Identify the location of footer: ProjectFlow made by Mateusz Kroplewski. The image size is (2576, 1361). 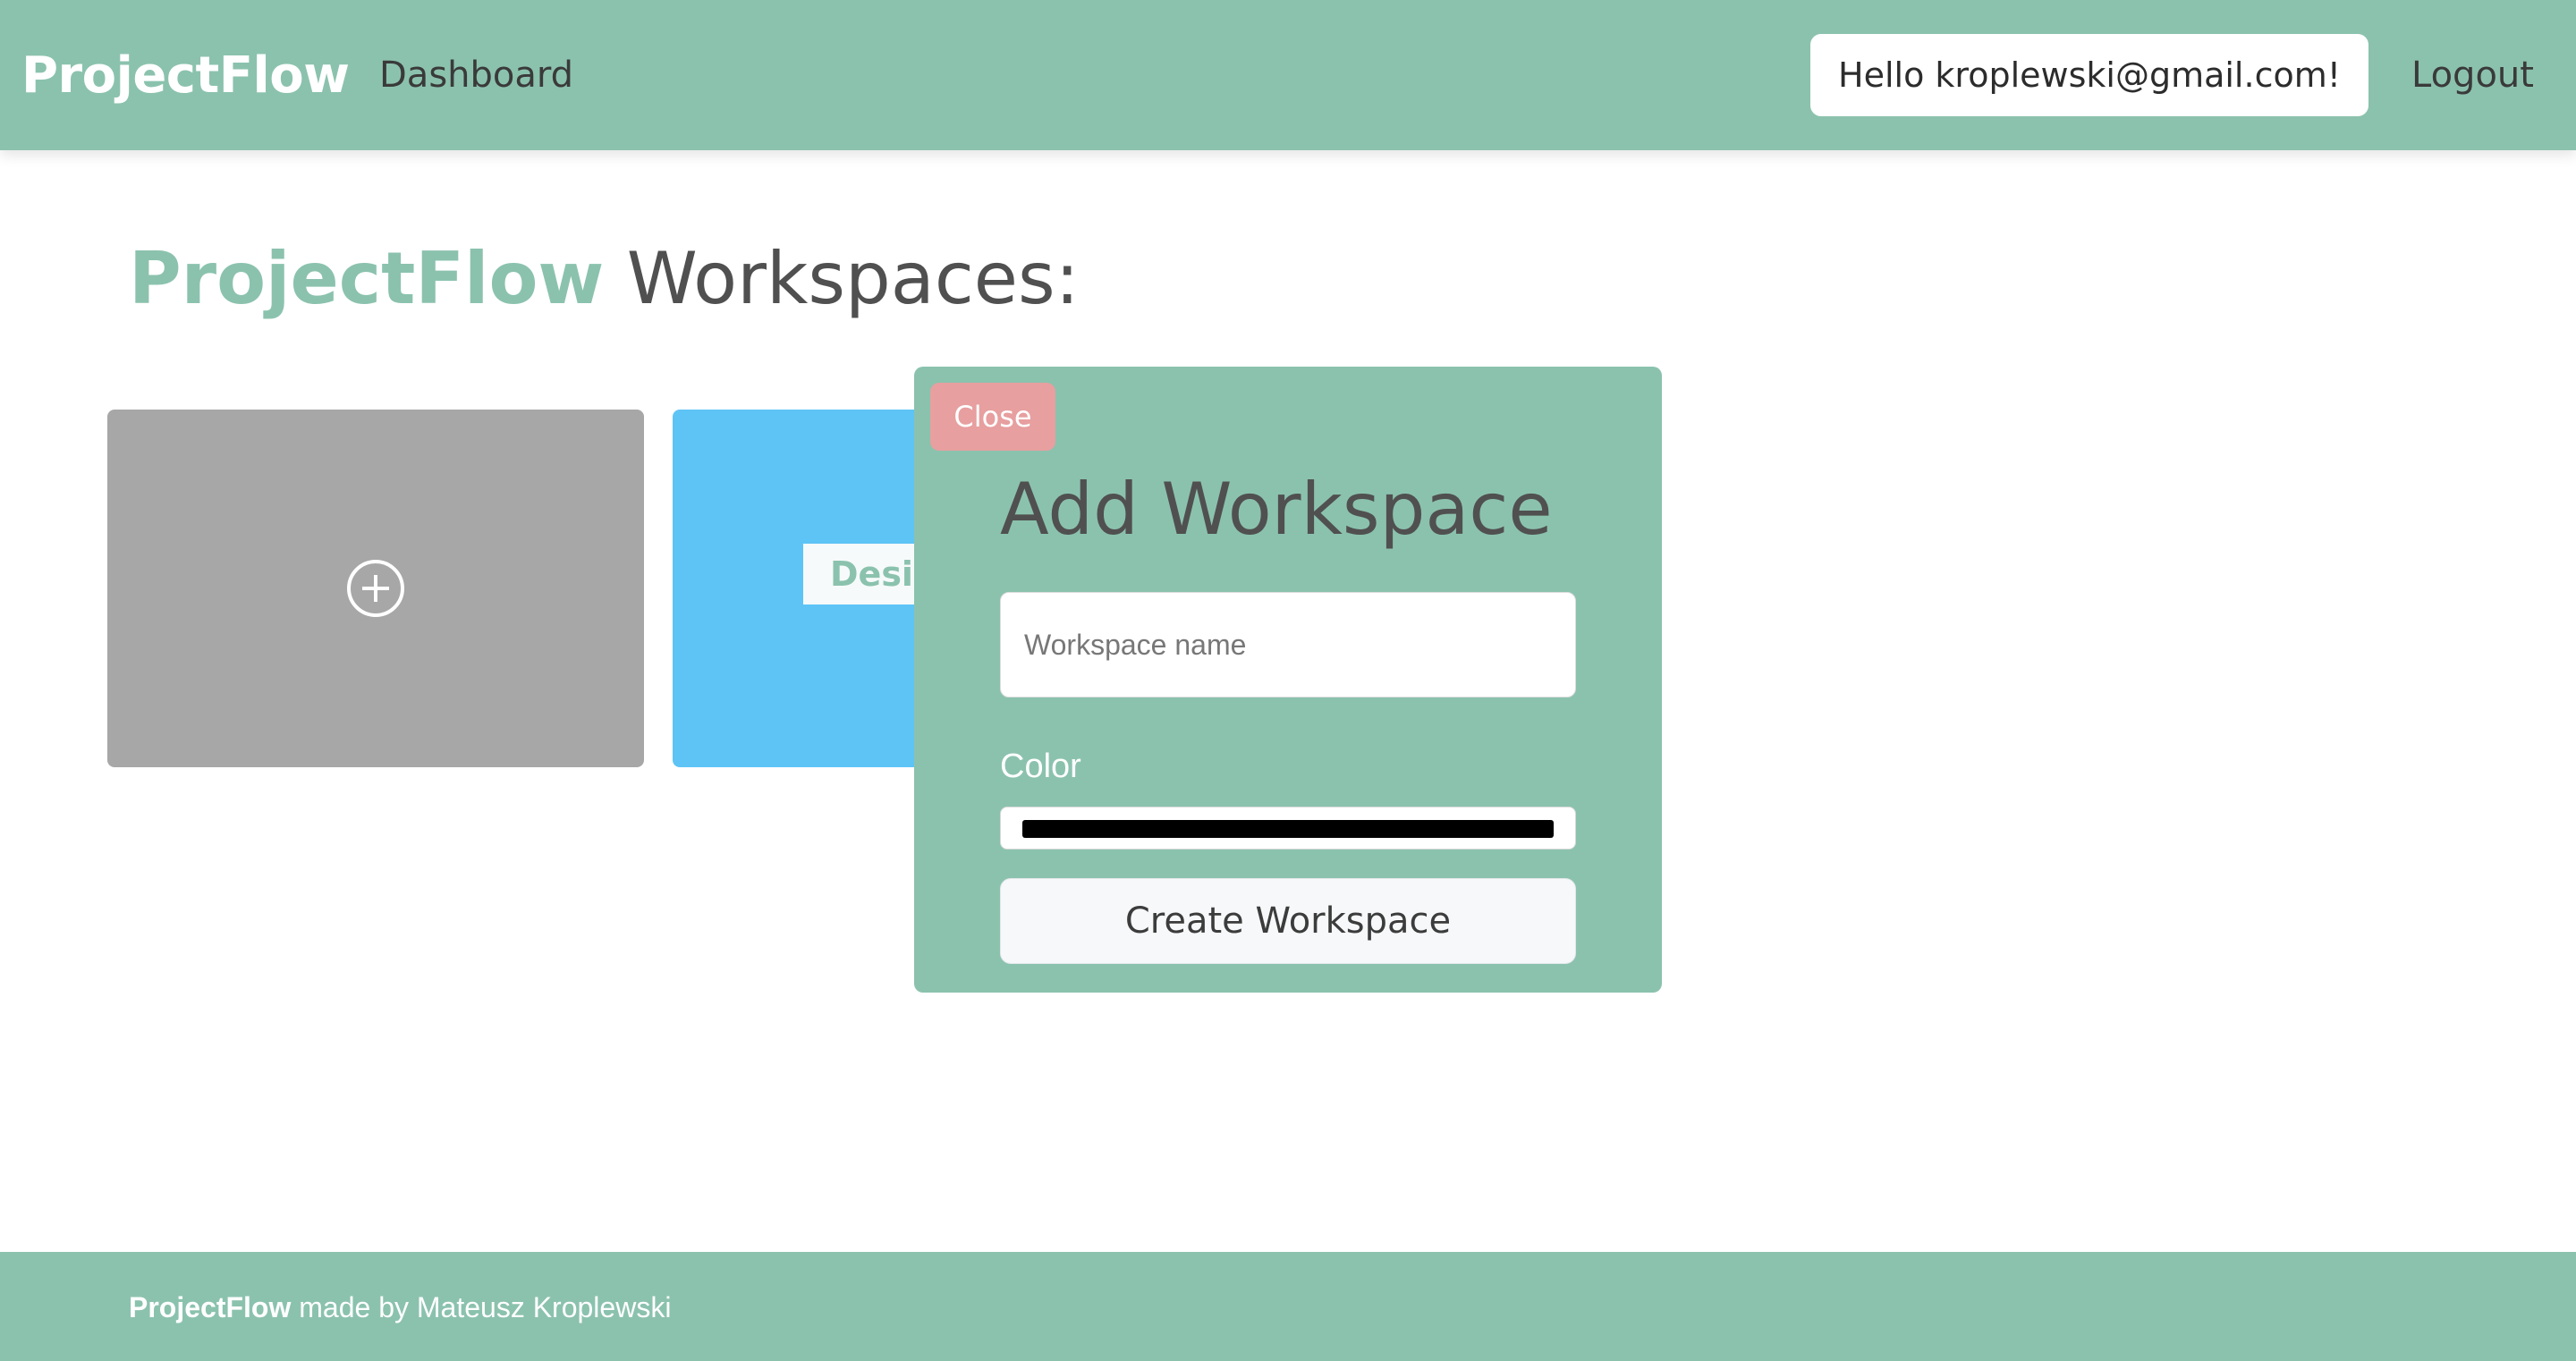
(1288, 1306).